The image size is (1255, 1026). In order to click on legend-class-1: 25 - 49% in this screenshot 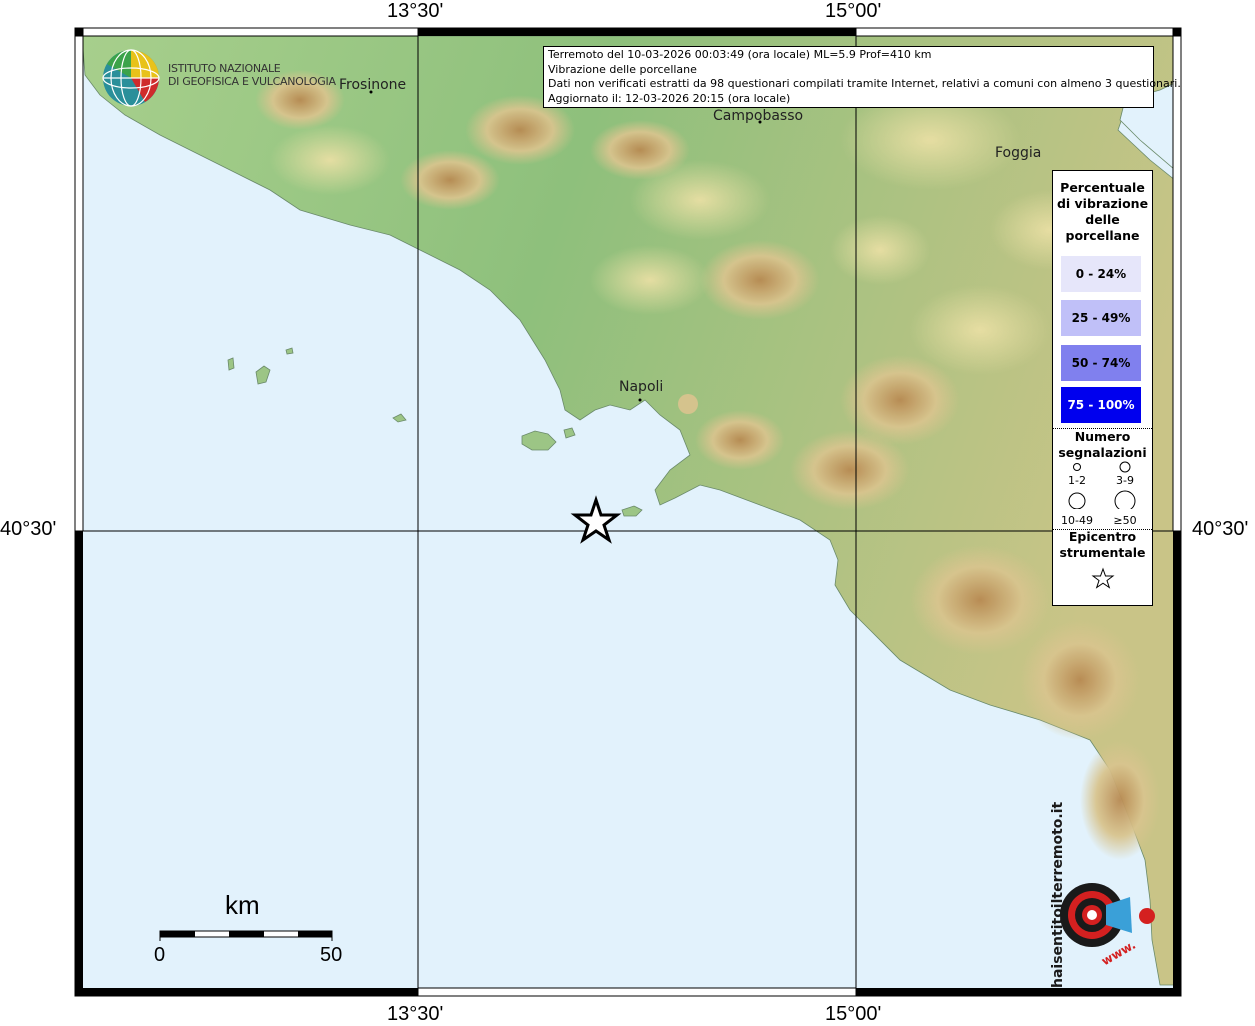, I will do `click(1101, 318)`.